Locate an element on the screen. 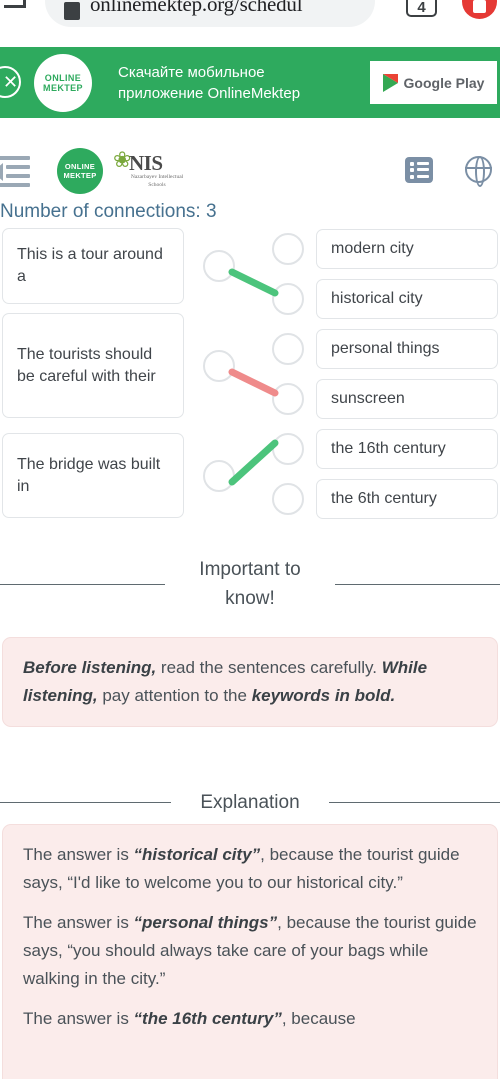 This screenshot has height=1079, width=500. collapse-menu-icon is located at coordinates (16, 171).